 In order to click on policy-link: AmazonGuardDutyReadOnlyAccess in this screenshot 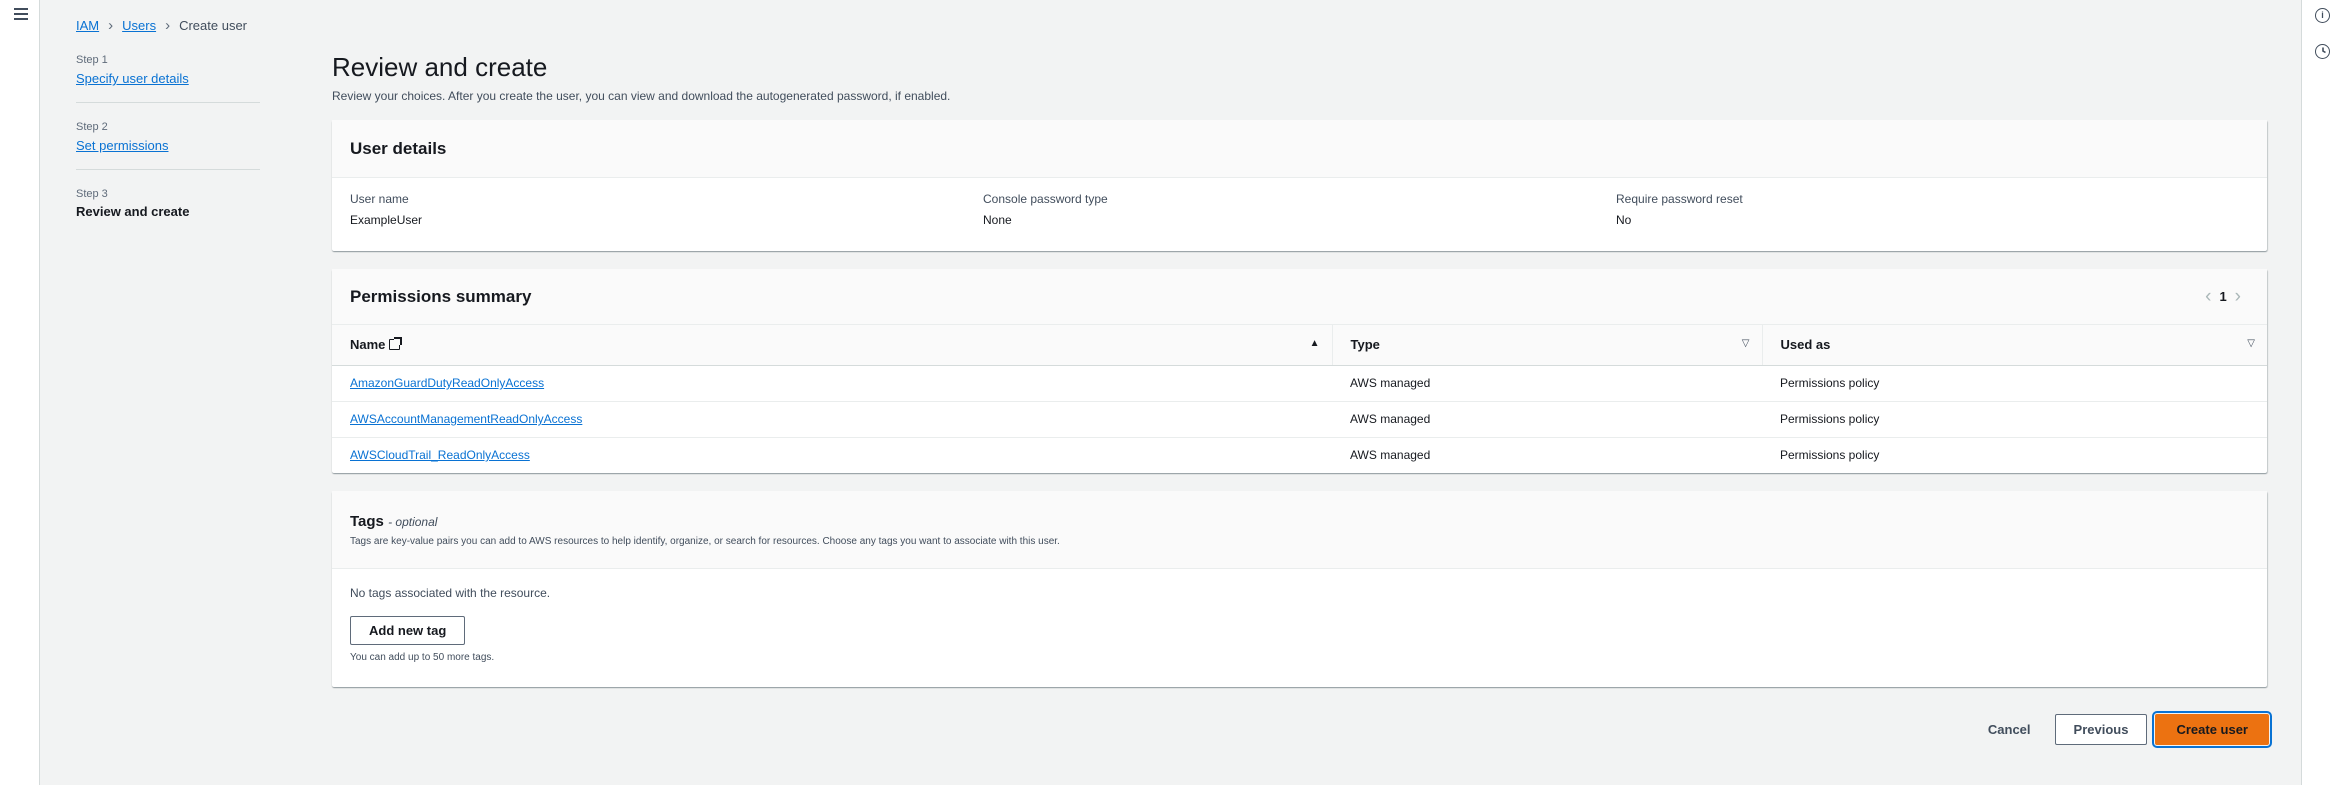, I will do `click(447, 383)`.